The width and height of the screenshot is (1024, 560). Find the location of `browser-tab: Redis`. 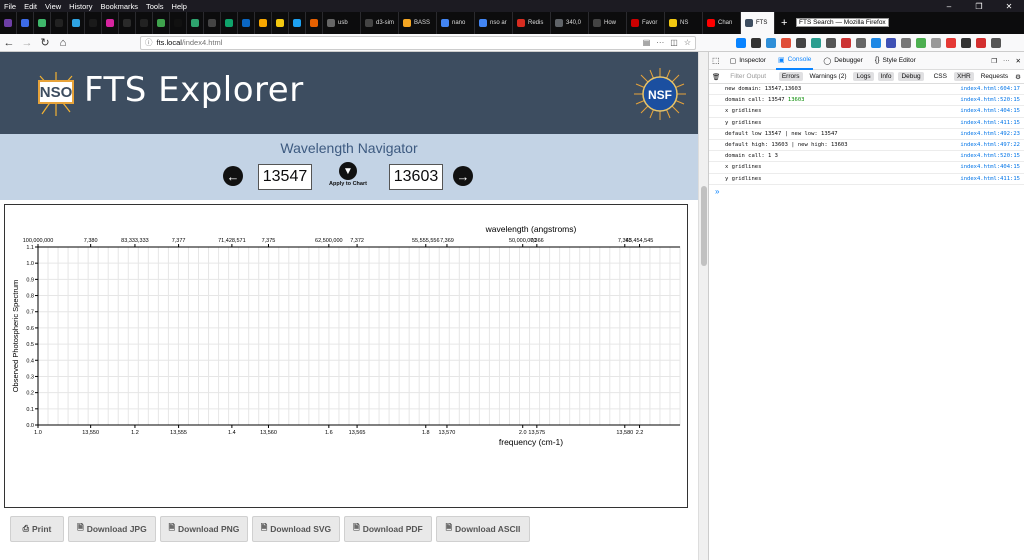

browser-tab: Redis is located at coordinates (532, 23).